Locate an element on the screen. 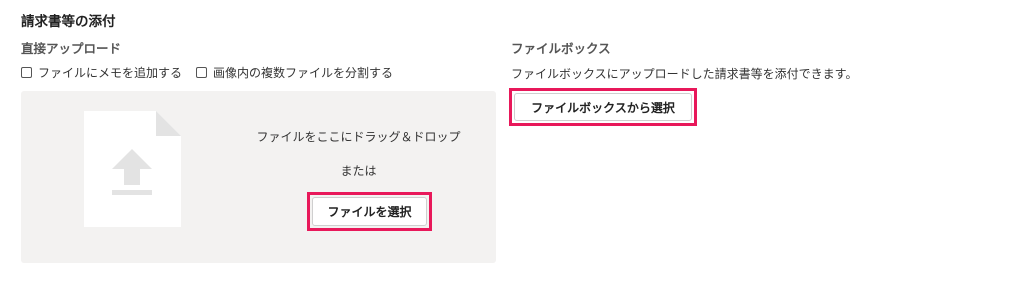 This screenshot has height=289, width=1011. section-title: 請求書等の添付 is located at coordinates (68, 22).